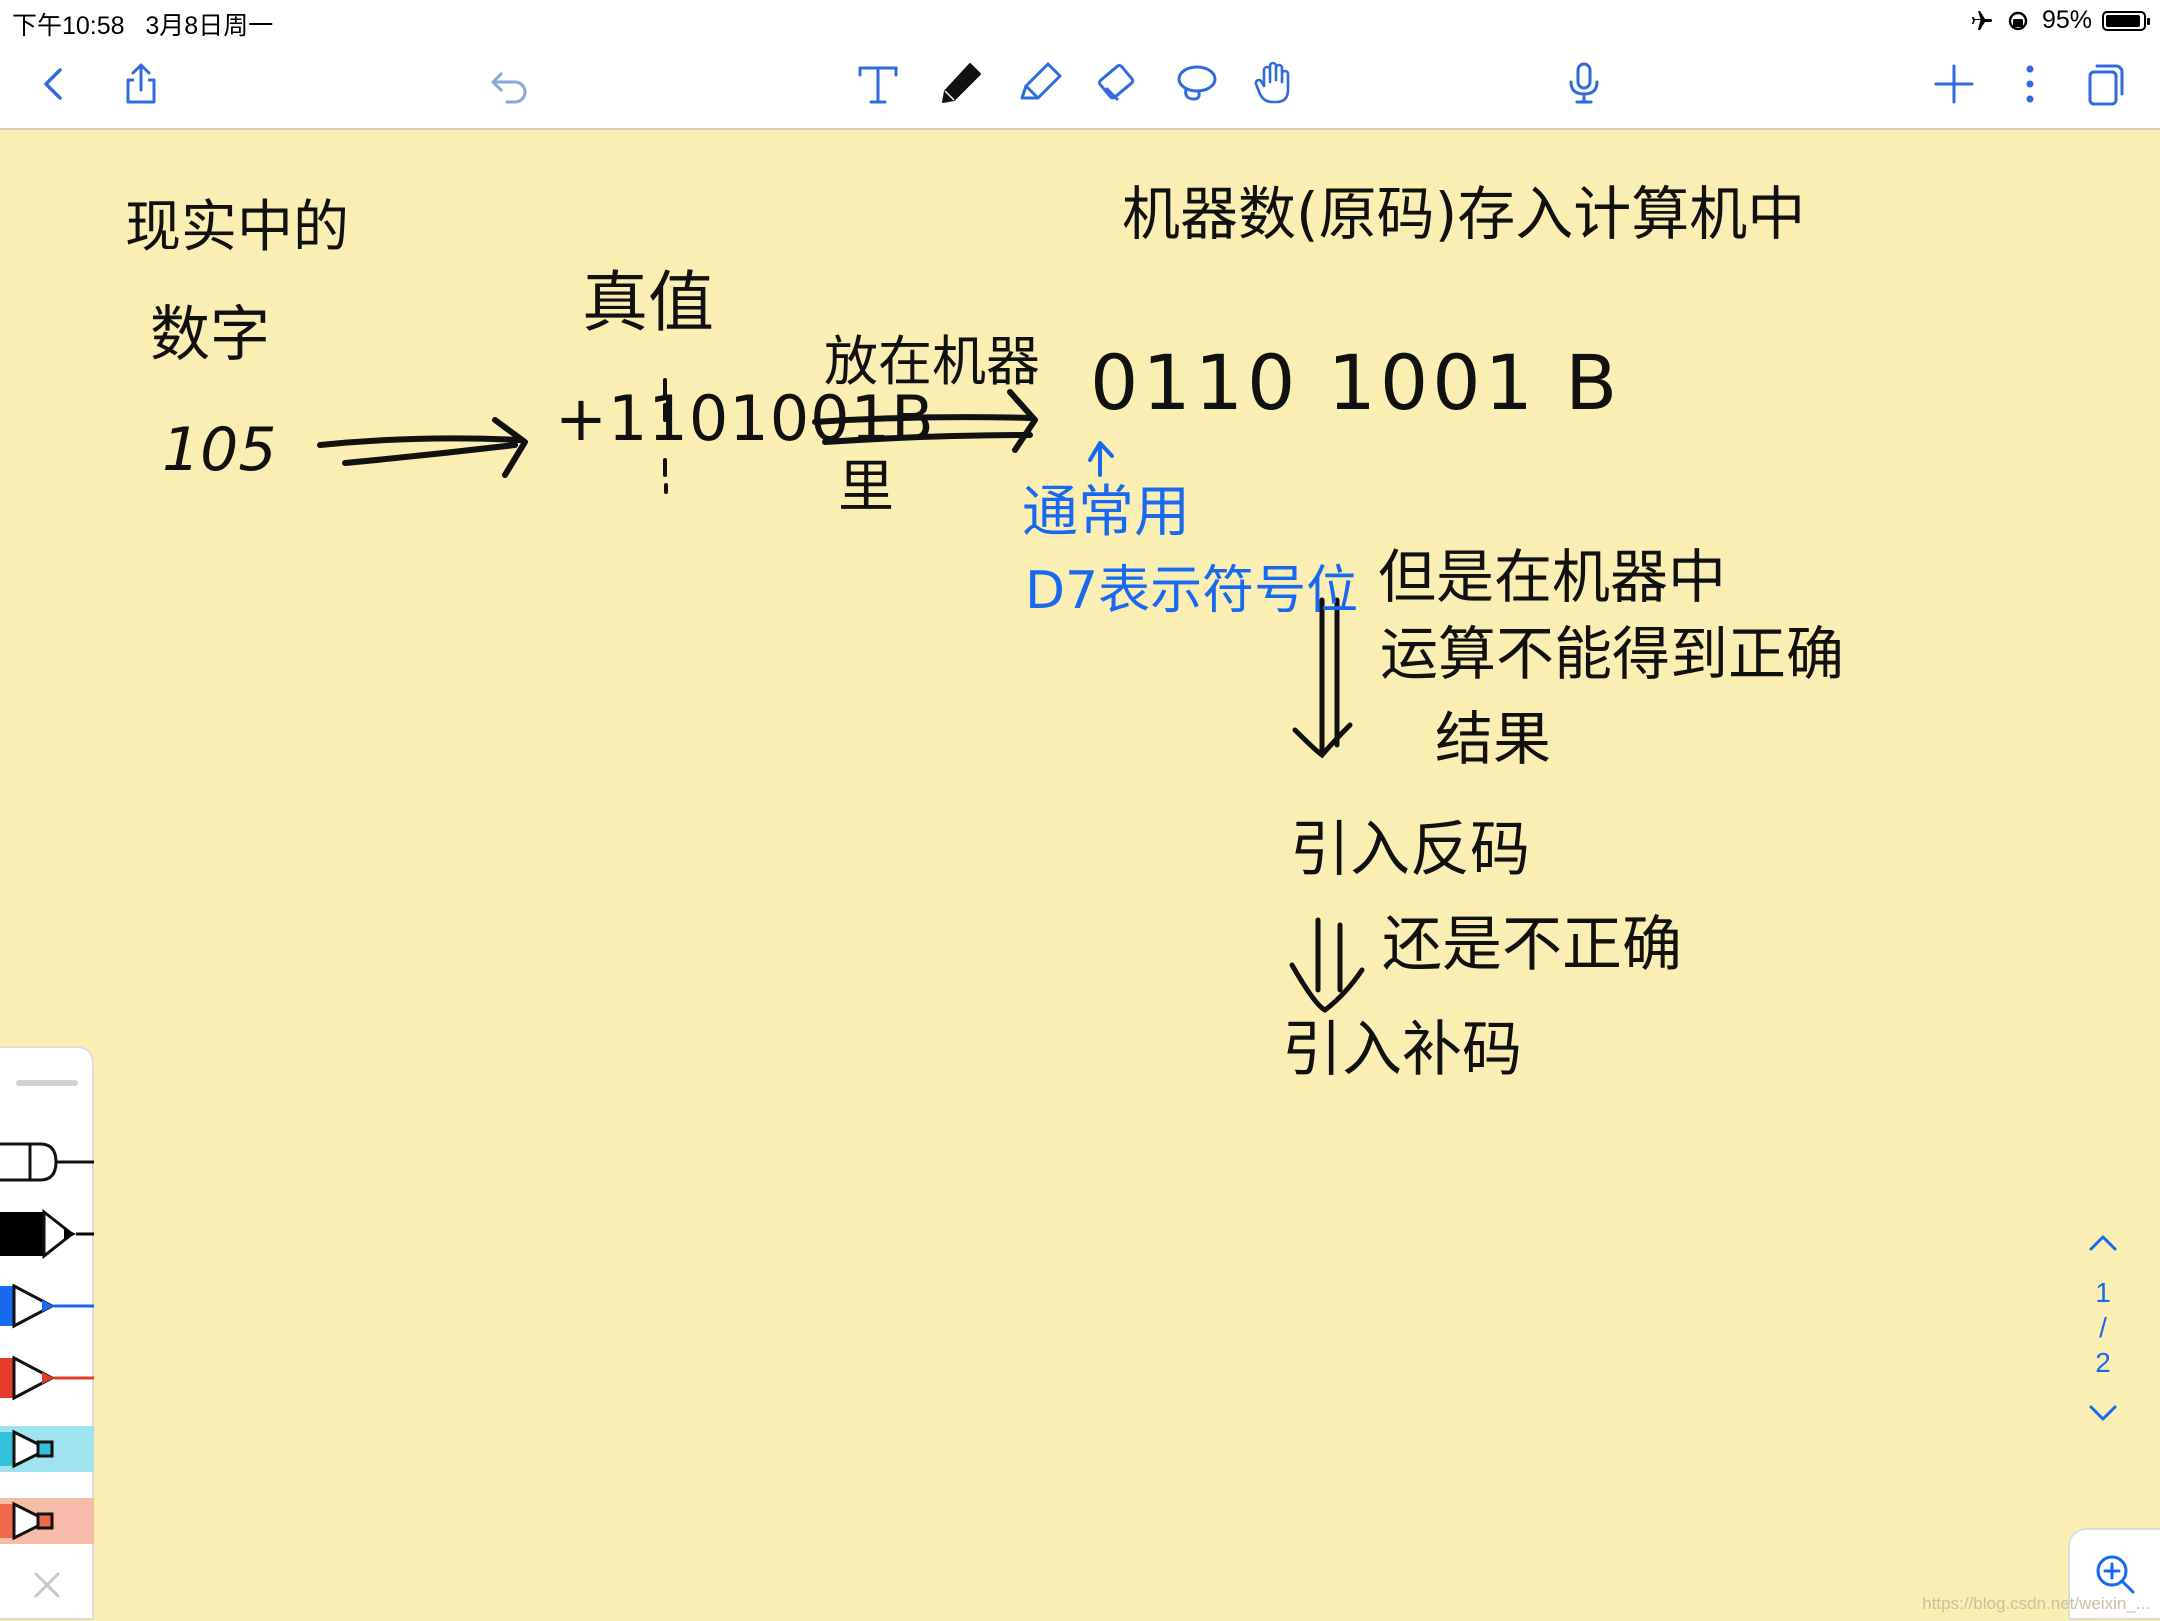  I want to click on page-navigator: 1 / 2, so click(2103, 1328).